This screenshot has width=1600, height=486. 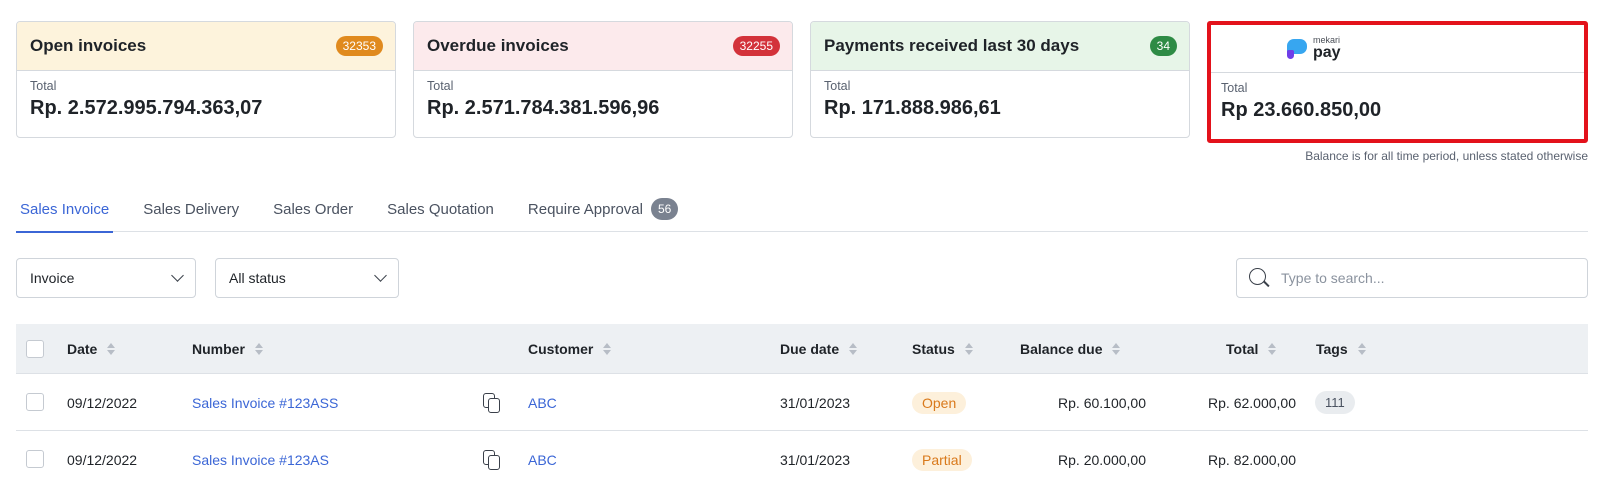 I want to click on status-filter-value: All status, so click(x=257, y=278).